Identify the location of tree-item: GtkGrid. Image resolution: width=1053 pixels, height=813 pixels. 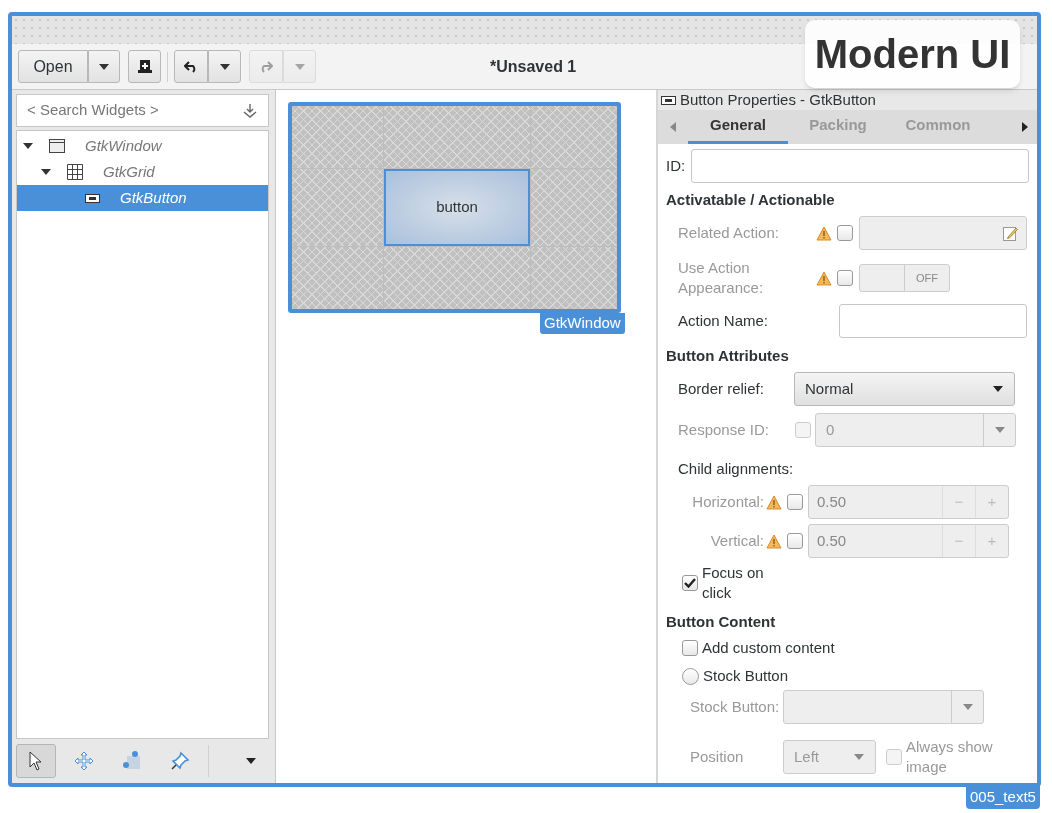
(142, 172).